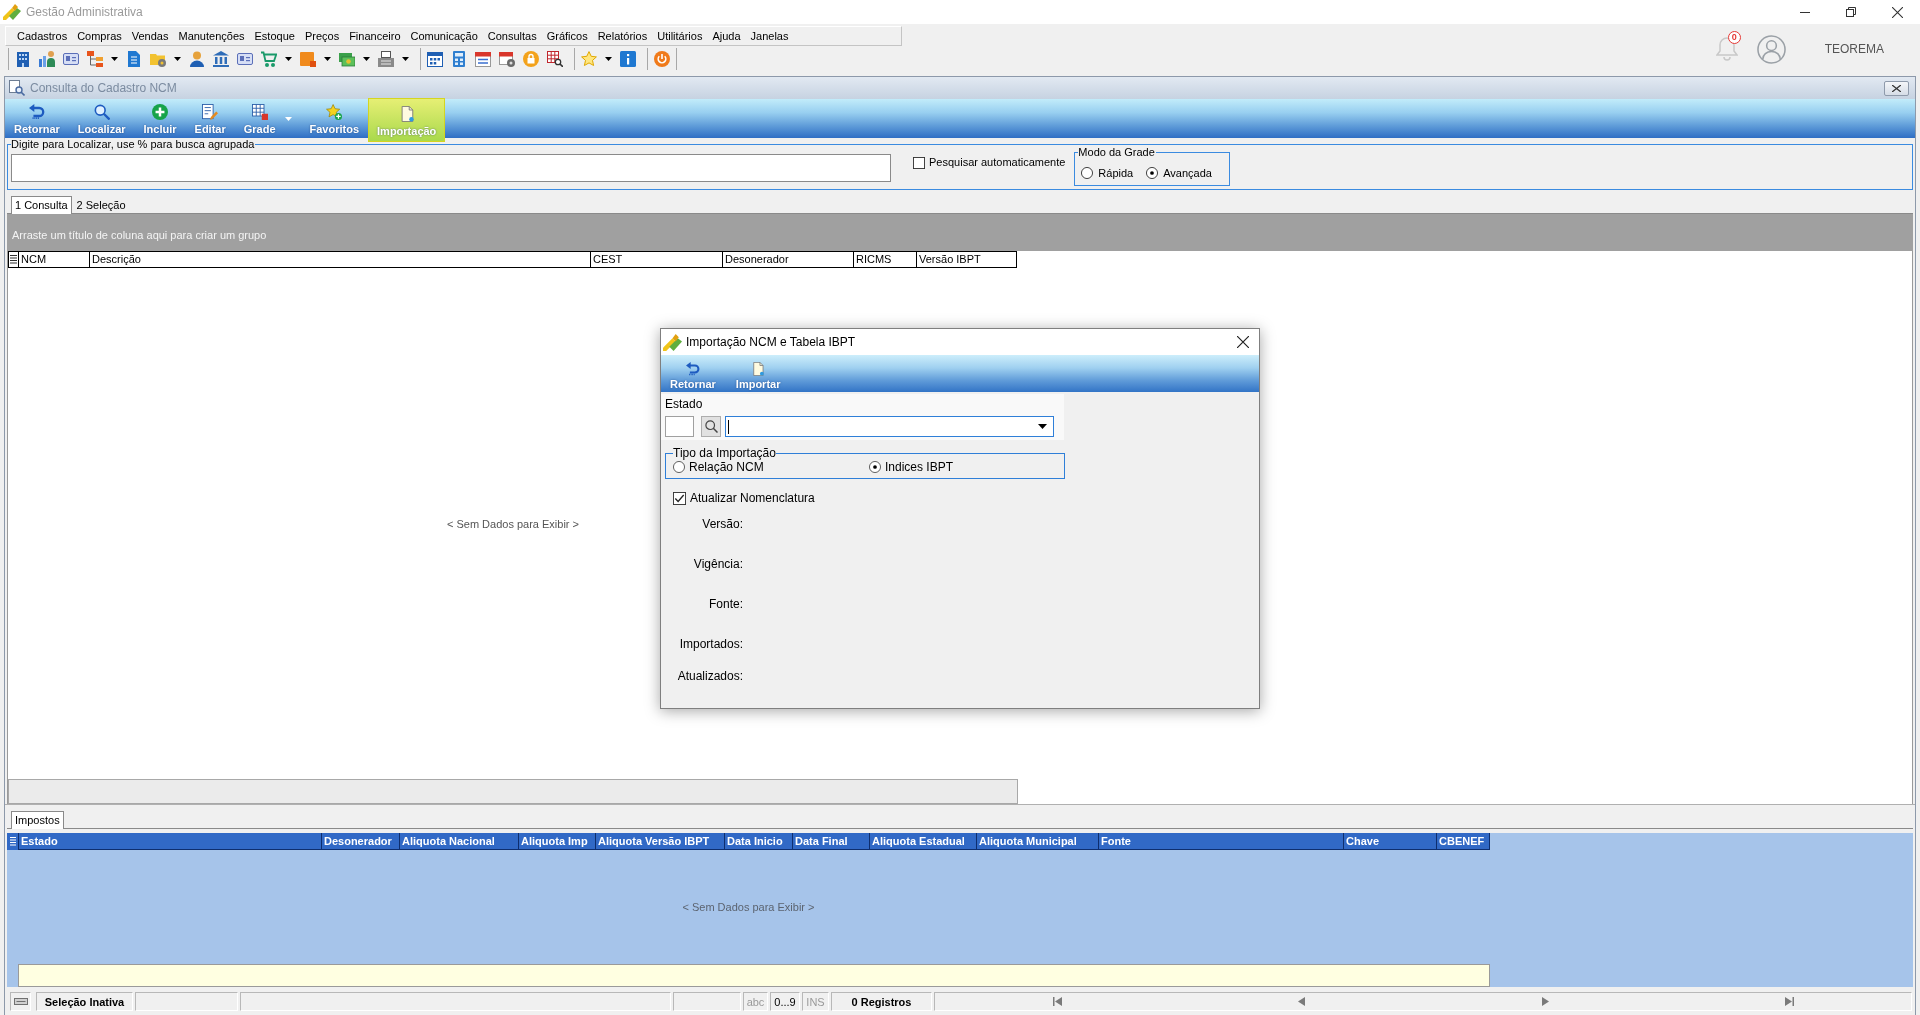  What do you see at coordinates (459, 58) in the screenshot?
I see `calculator-icon` at bounding box center [459, 58].